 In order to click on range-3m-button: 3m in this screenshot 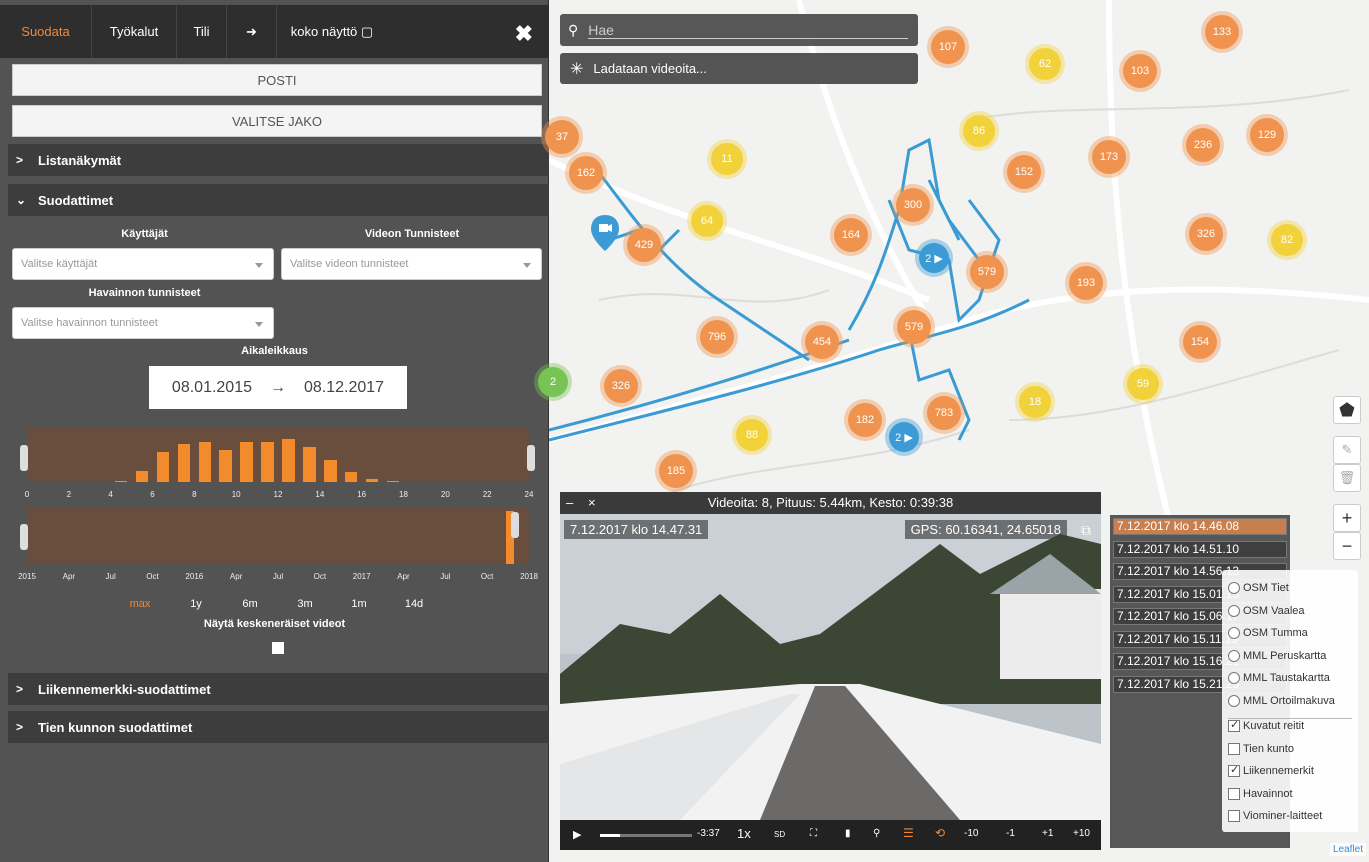, I will do `click(304, 604)`.